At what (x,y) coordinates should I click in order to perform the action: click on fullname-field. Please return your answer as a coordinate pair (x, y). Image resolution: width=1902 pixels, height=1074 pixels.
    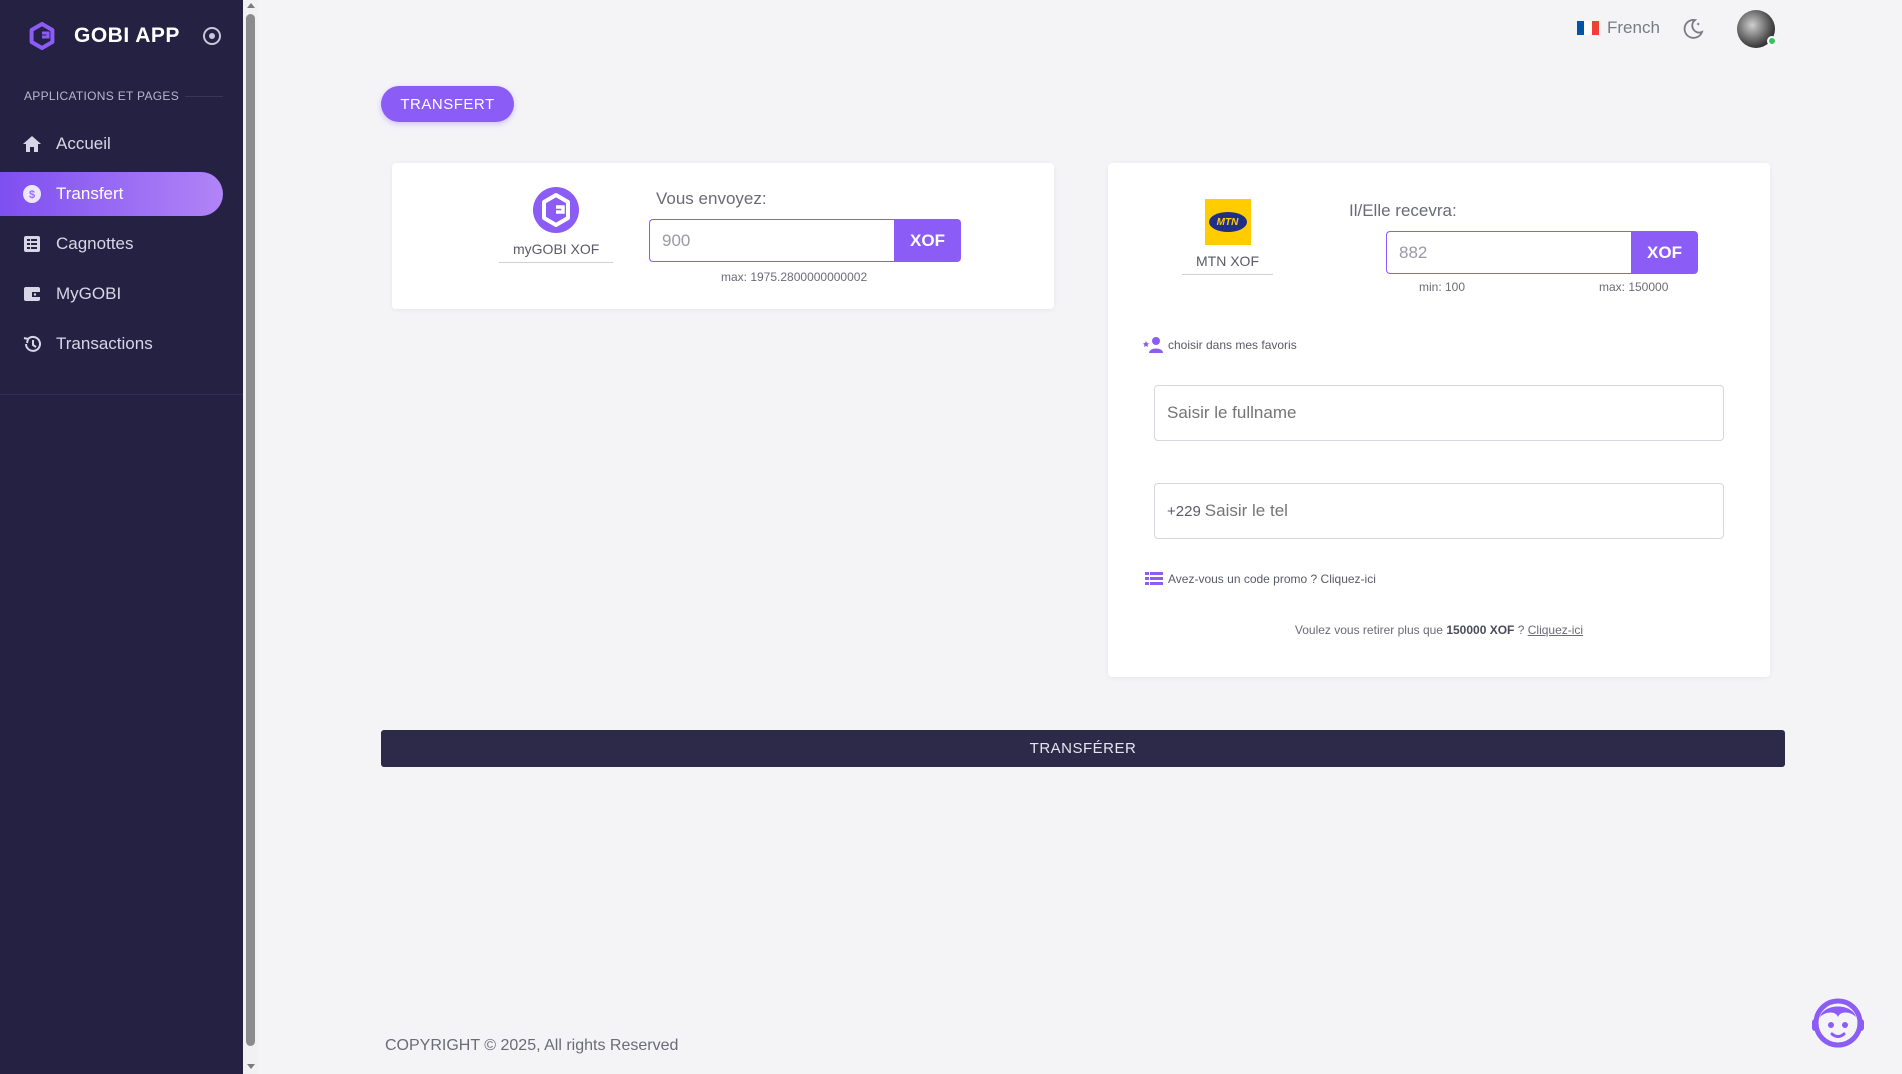
    Looking at the image, I should click on (1439, 413).